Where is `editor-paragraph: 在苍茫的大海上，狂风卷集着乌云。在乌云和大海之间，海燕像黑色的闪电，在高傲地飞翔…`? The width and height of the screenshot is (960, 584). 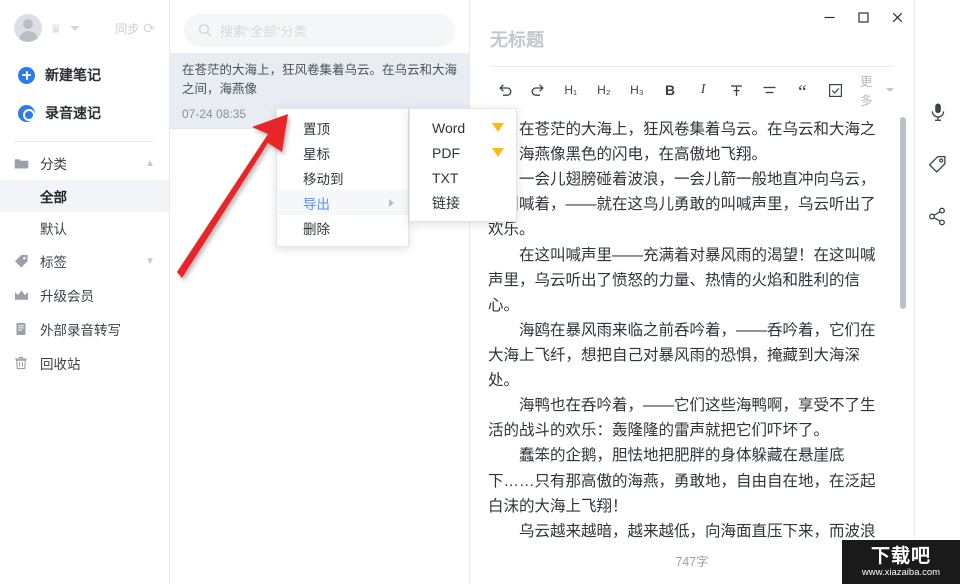
editor-paragraph: 在苍茫的大海上，狂风卷集着乌云。在乌云和大海之间，海燕像黑色的闪电，在高傲地飞翔… is located at coordinates (682, 142).